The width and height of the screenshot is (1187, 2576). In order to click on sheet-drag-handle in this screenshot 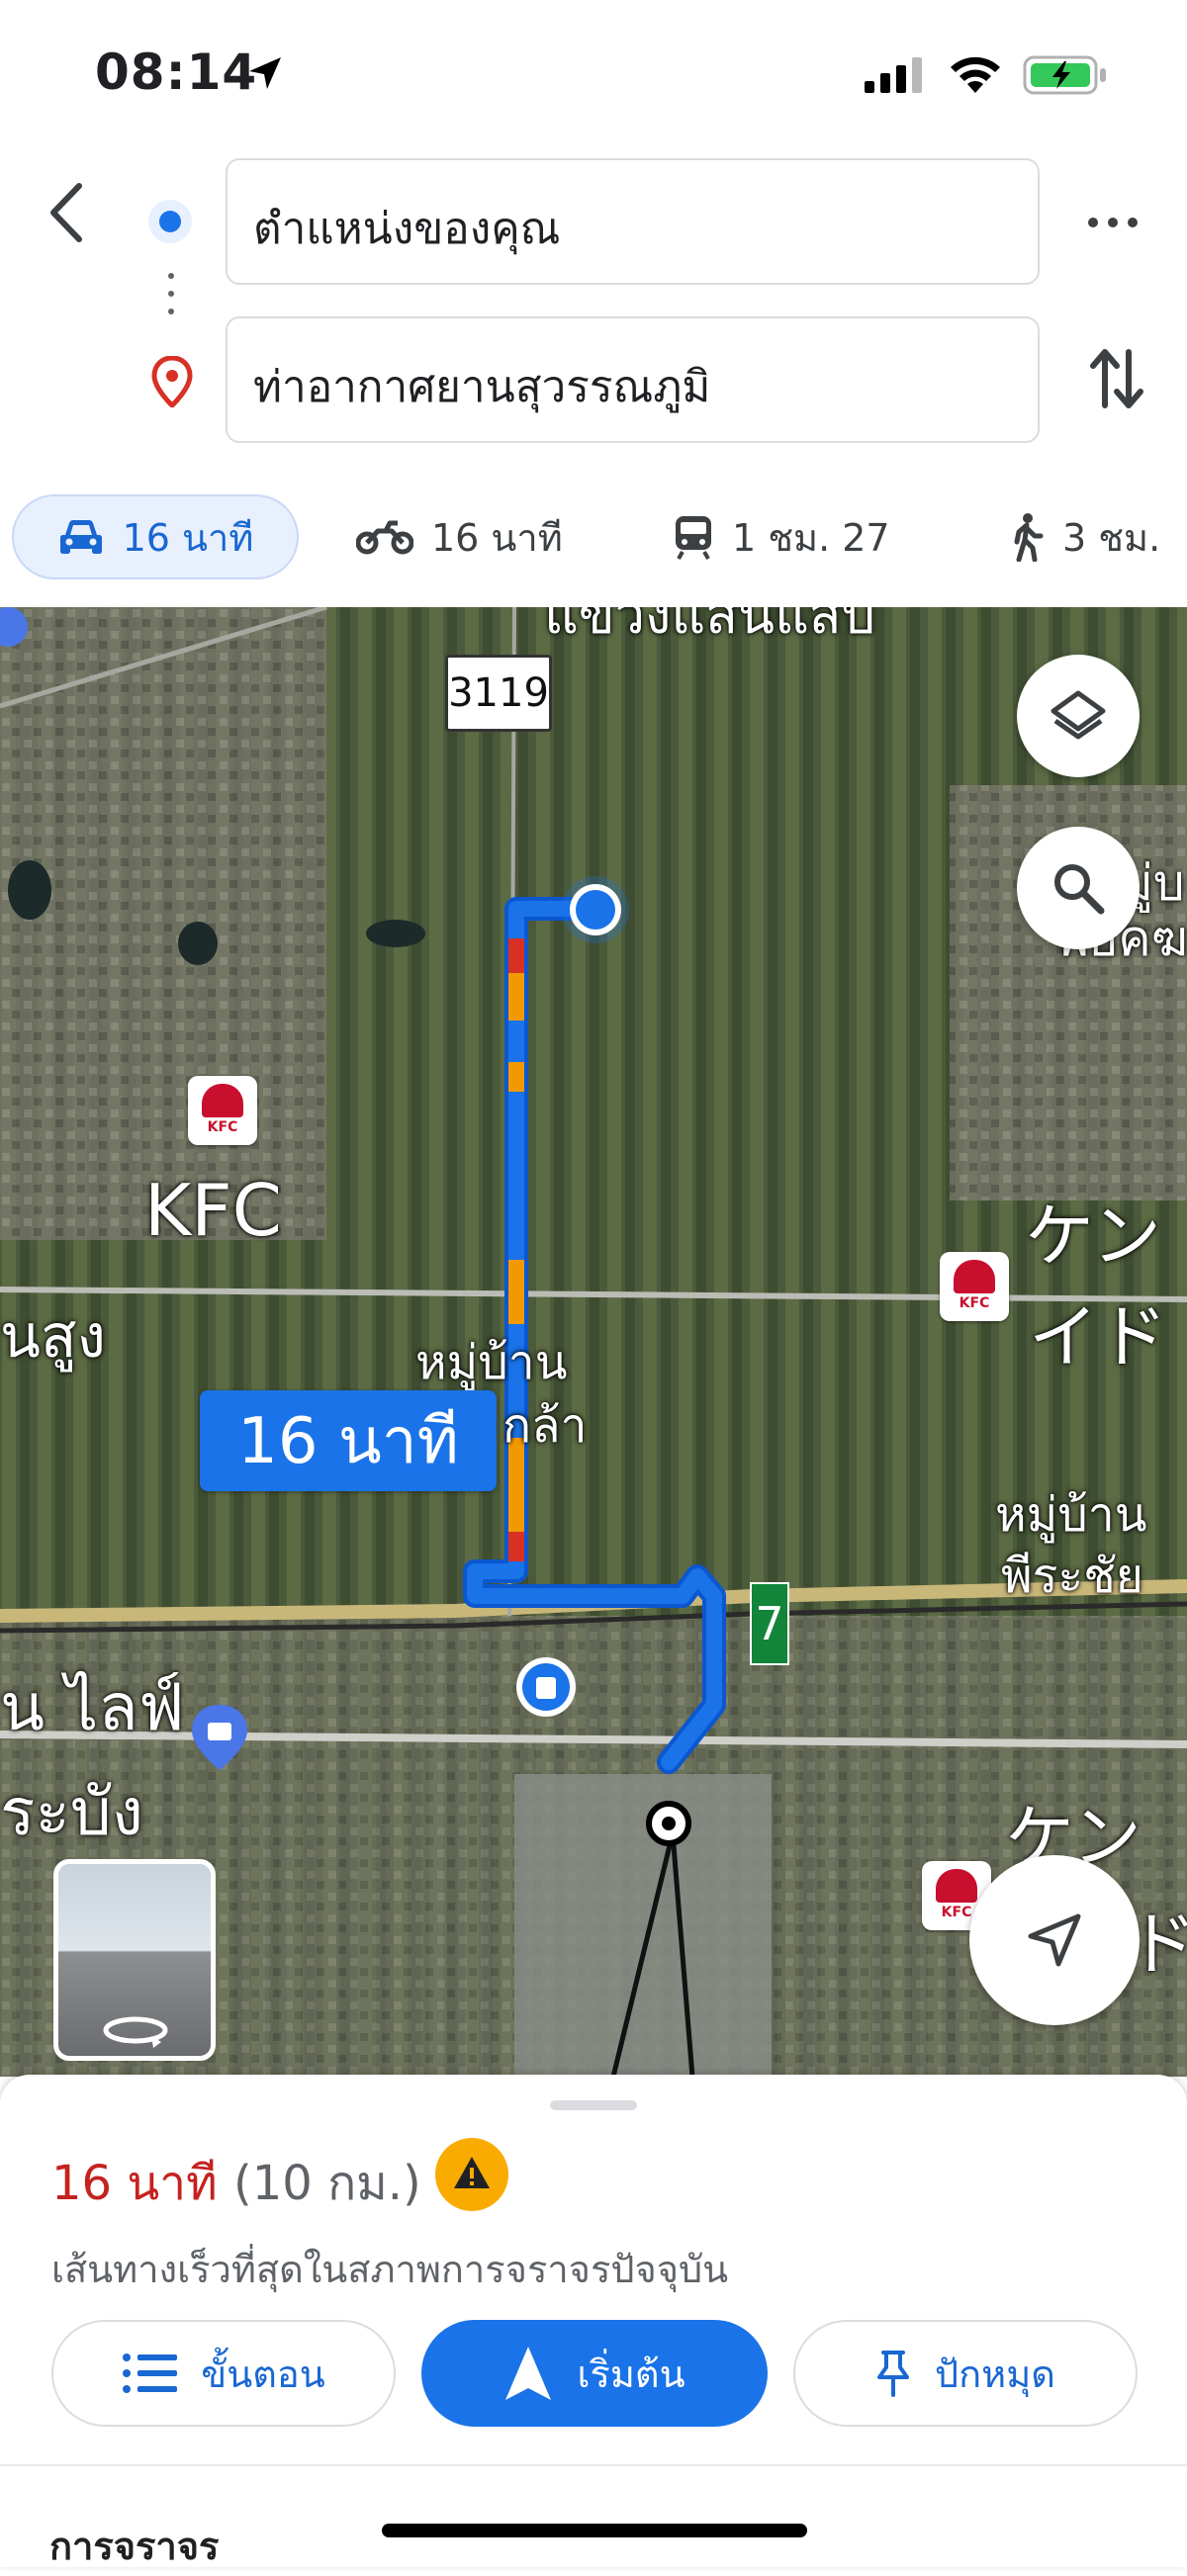, I will do `click(593, 2105)`.